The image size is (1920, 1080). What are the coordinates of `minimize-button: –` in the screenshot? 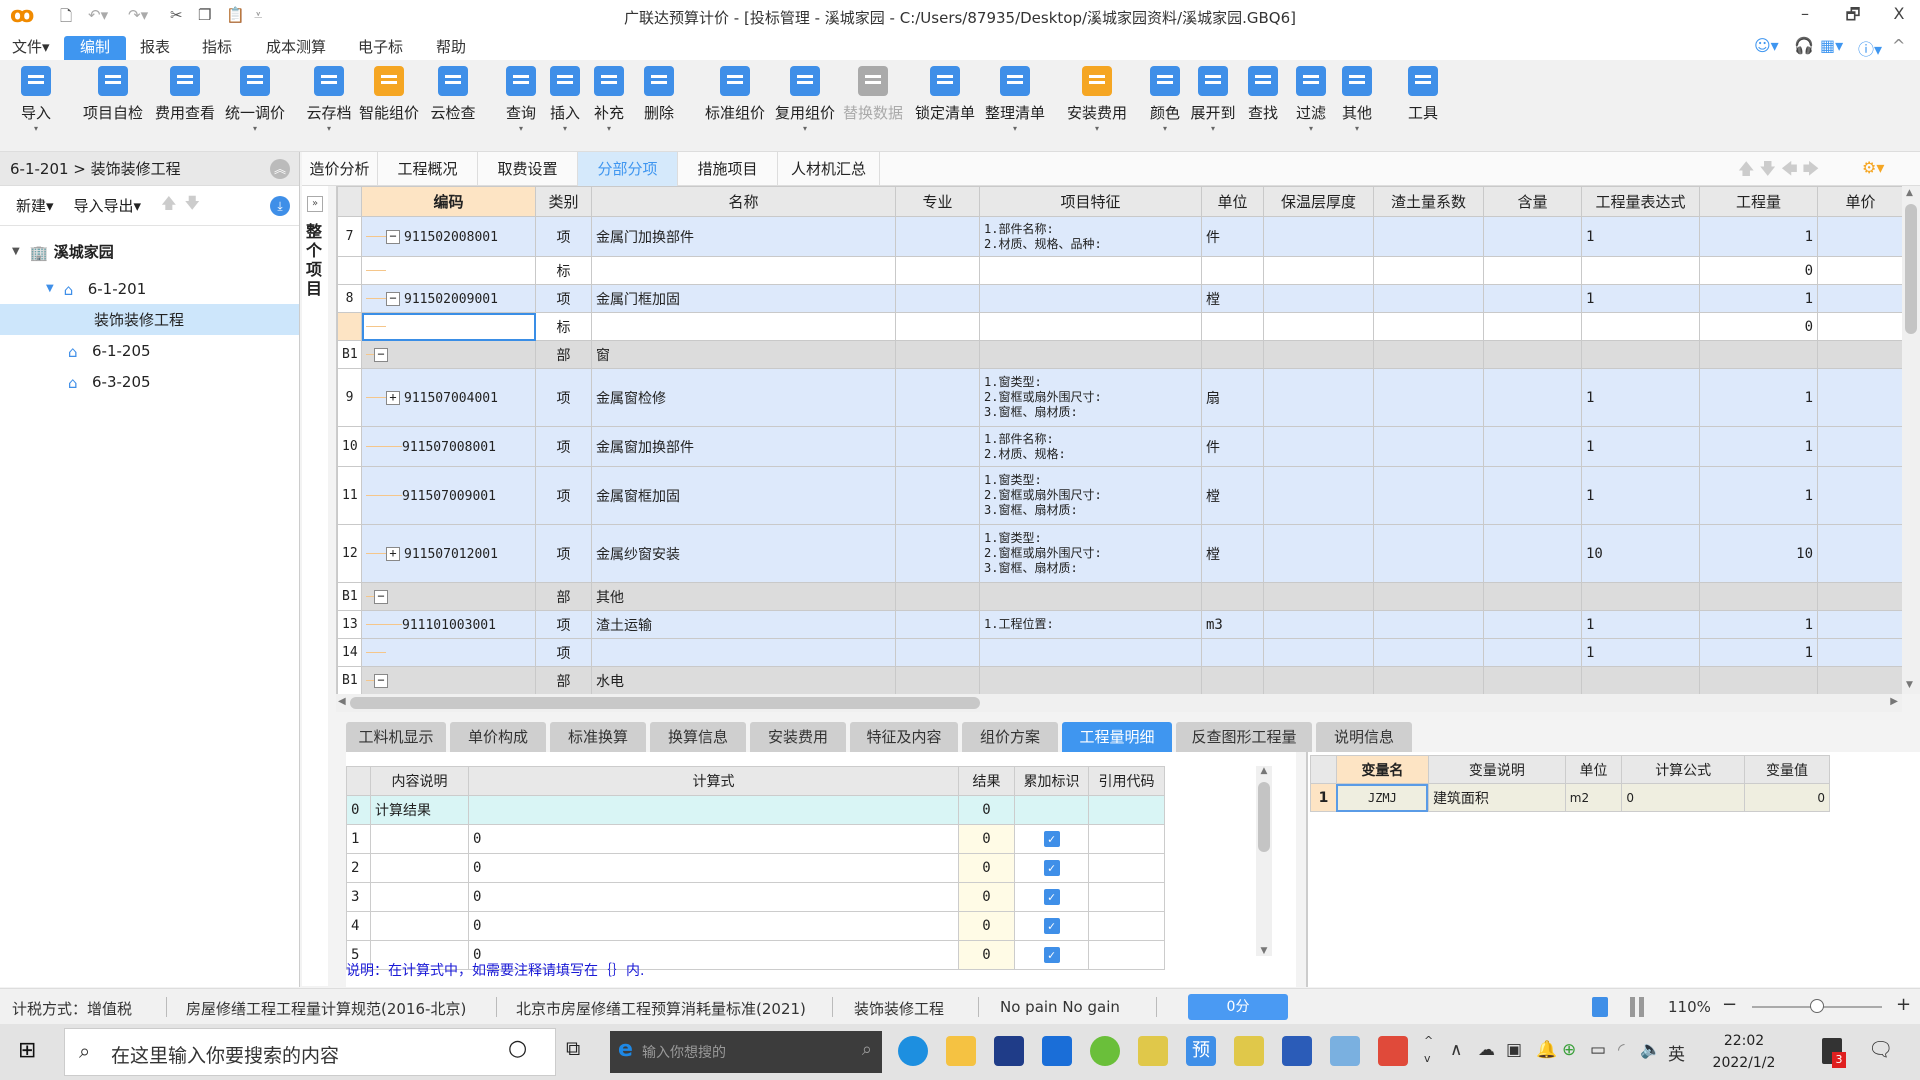 It's located at (1805, 13).